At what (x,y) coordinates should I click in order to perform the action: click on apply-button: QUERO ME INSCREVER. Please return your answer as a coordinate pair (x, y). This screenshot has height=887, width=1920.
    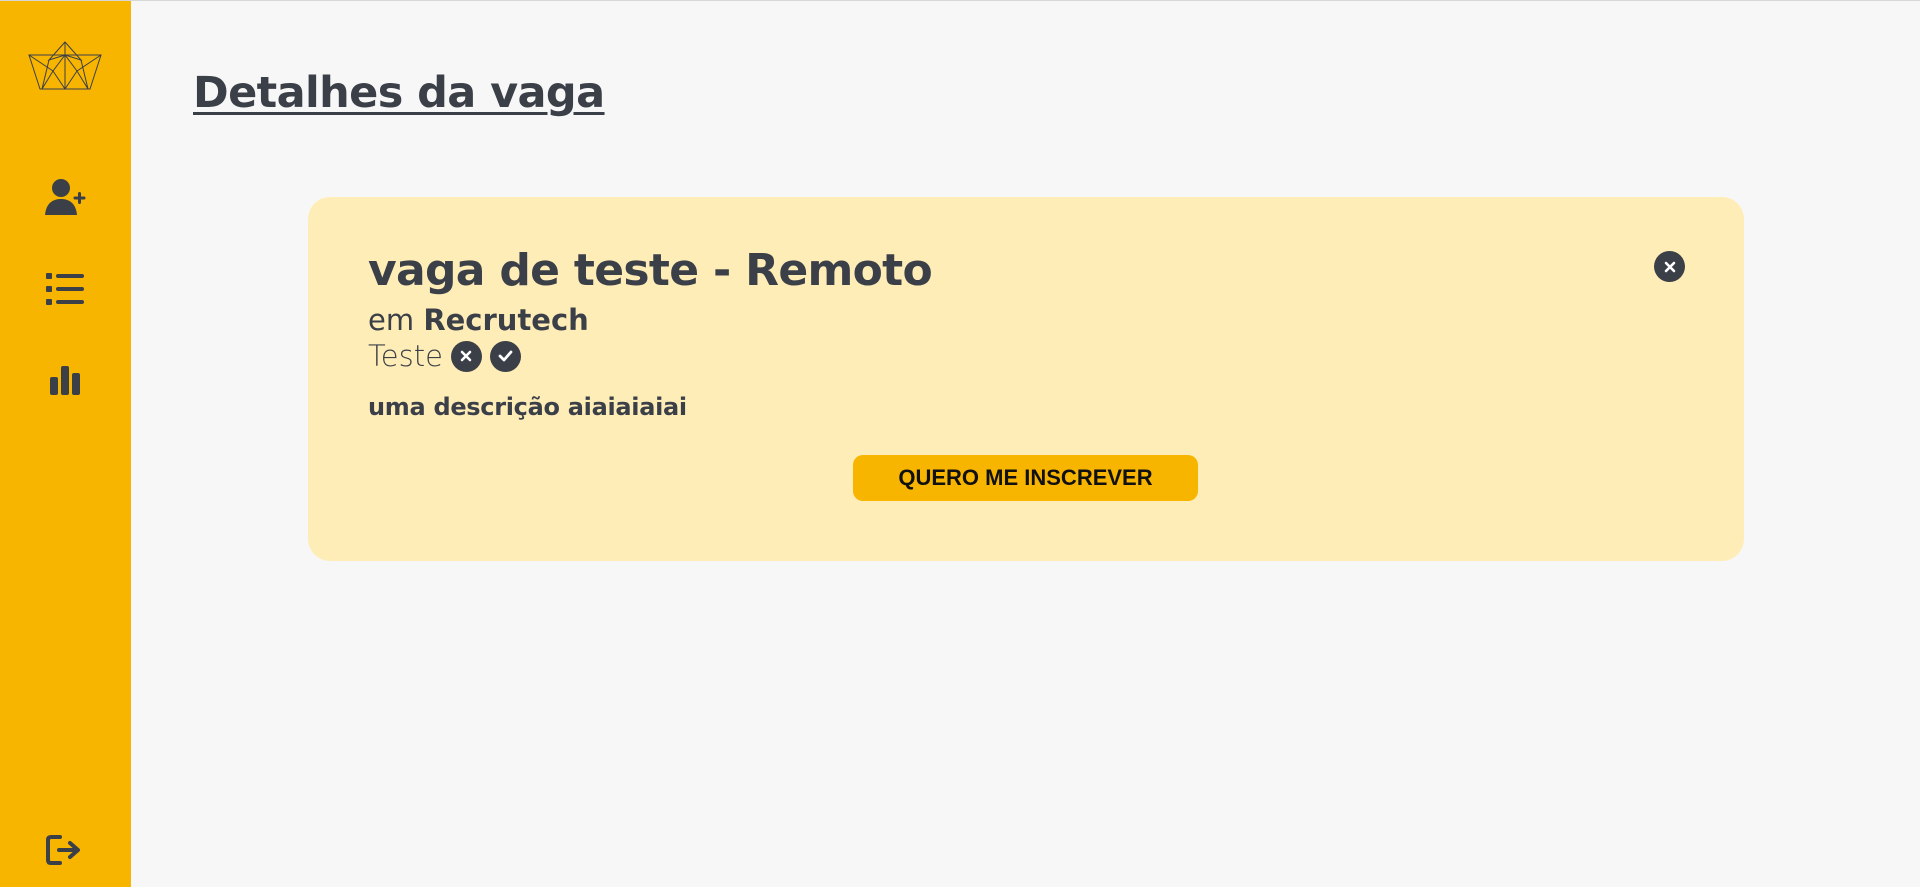
    Looking at the image, I should click on (1025, 478).